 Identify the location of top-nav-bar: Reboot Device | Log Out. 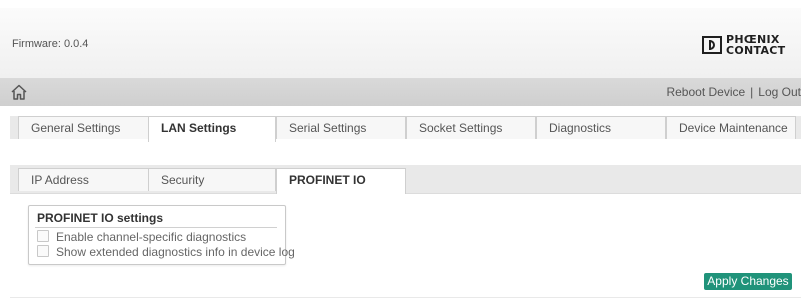
(400, 92).